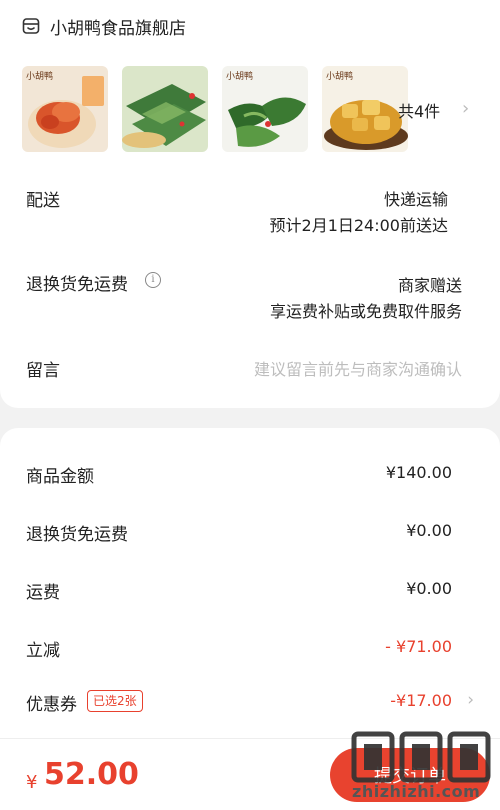 This screenshot has height=810, width=500. I want to click on discount-label: 立减, so click(43, 651).